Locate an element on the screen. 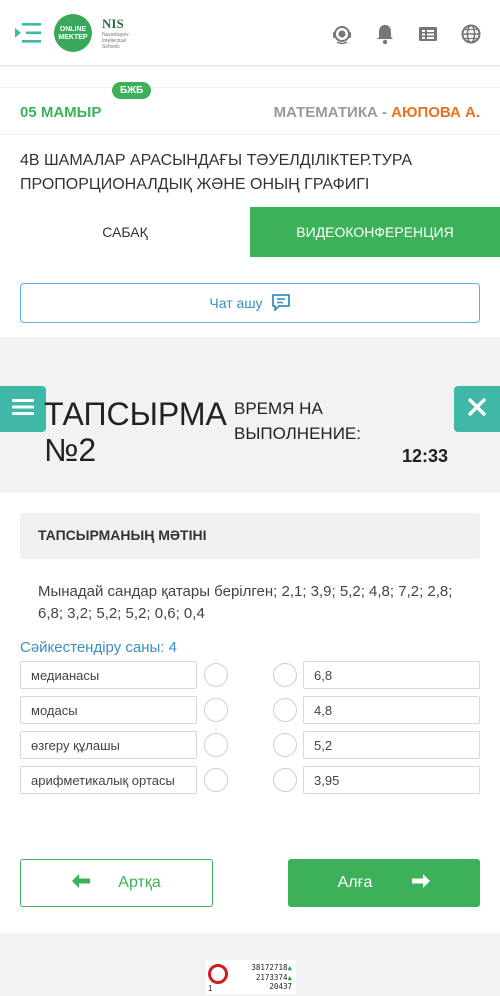 This screenshot has width=500, height=996. task-title: ТАПСЫРМА №2 is located at coordinates (135, 432).